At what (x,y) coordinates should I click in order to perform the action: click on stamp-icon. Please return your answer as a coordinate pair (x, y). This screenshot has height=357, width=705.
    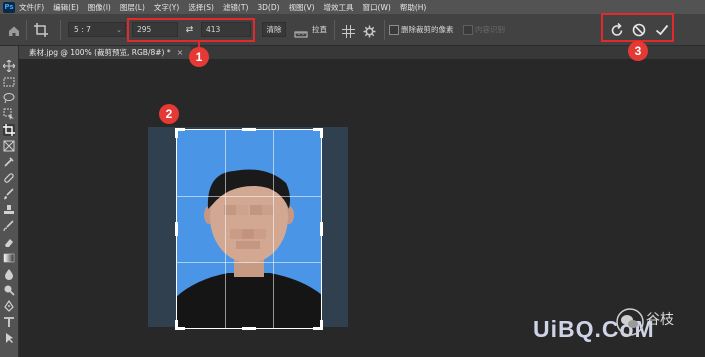
    Looking at the image, I should click on (9, 210).